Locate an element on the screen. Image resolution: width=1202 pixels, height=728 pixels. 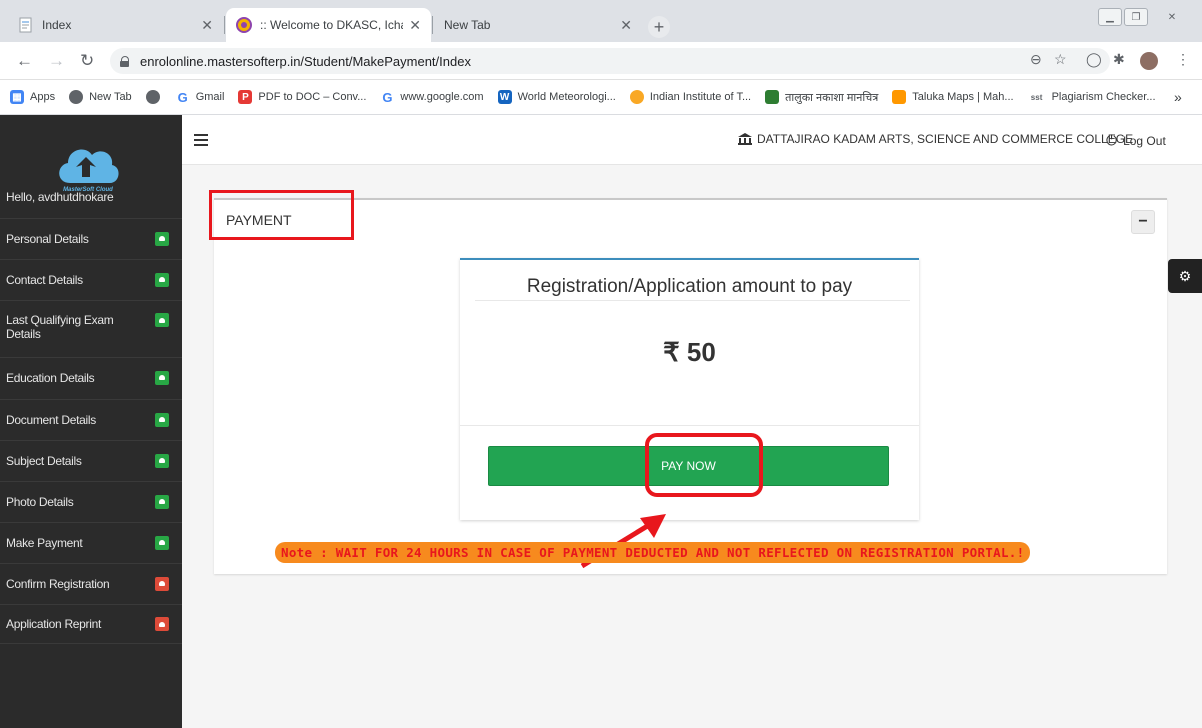
zoom-icon: ⊖ is located at coordinates (1036, 59).